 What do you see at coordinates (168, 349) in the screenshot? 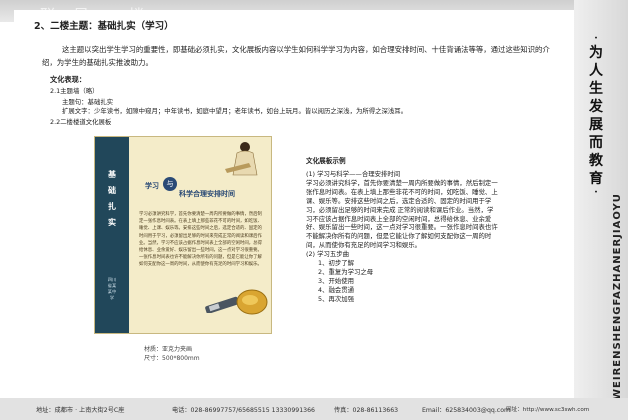
I see `material-caption: 材质：亚克力夹画` at bounding box center [168, 349].